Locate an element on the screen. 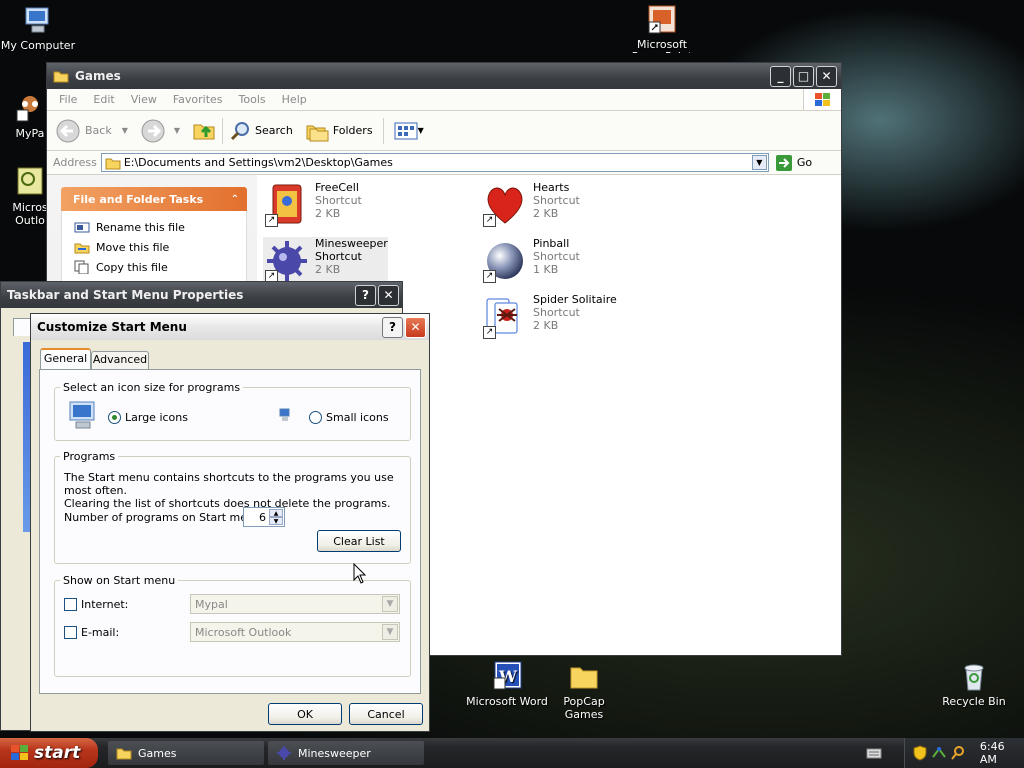  desktop-icon-label: PopCap Games is located at coordinates (584, 708).